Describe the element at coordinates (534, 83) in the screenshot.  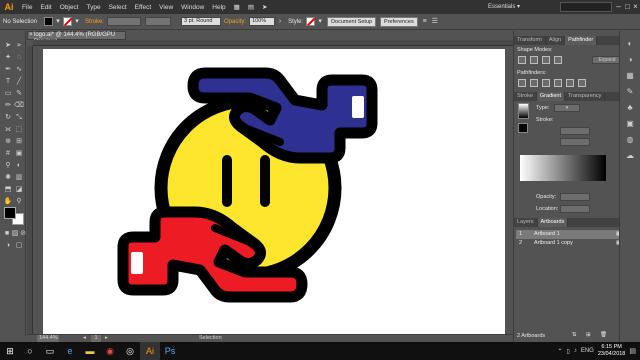
I see `trim-icon` at that location.